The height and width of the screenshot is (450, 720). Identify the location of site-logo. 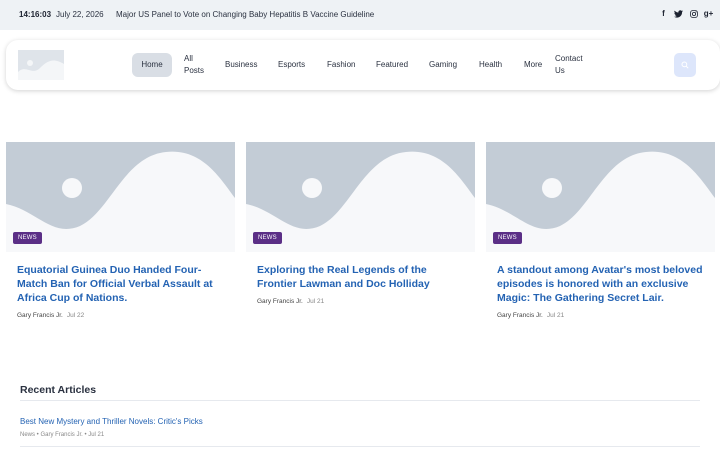
(41, 65).